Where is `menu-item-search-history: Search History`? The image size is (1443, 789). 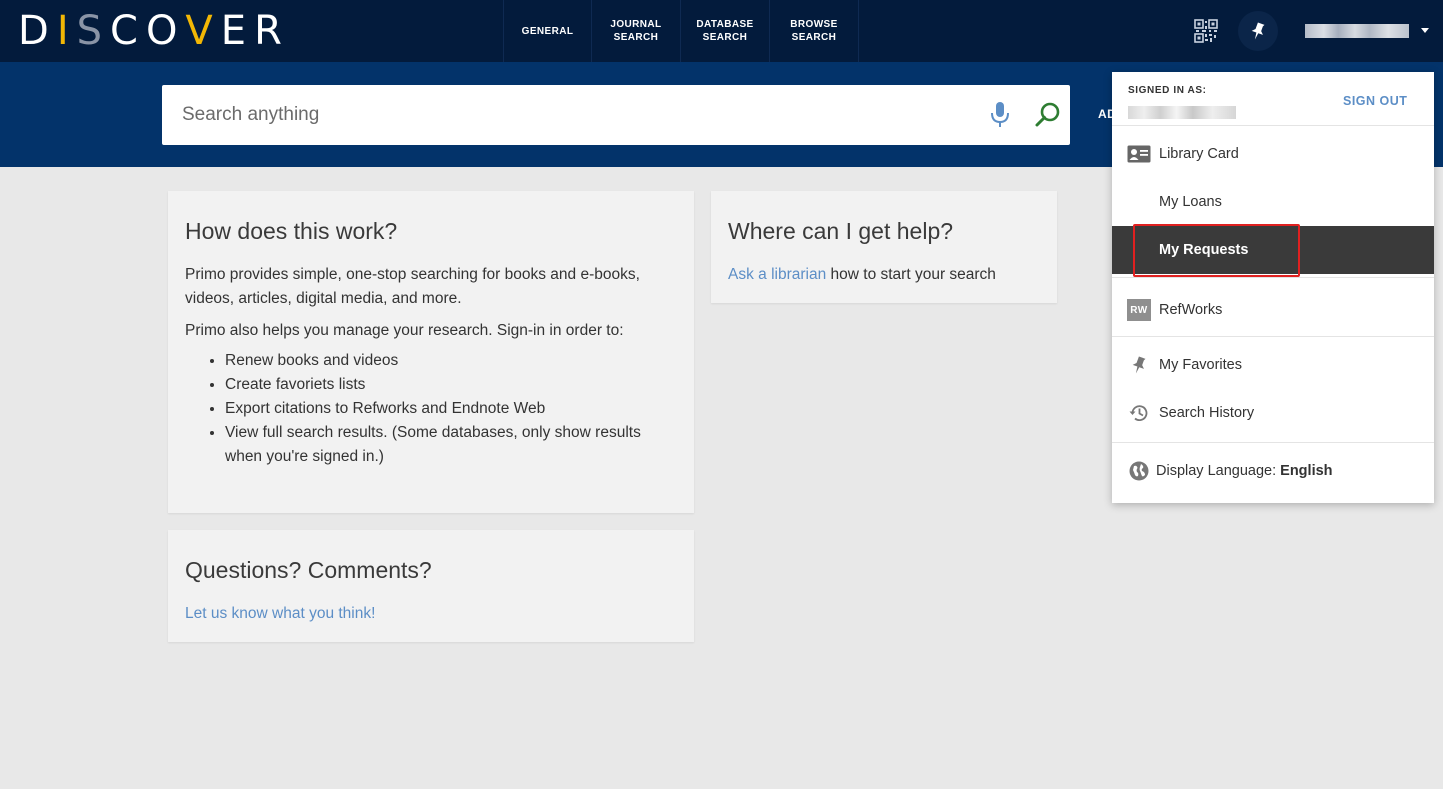 menu-item-search-history: Search History is located at coordinates (1273, 413).